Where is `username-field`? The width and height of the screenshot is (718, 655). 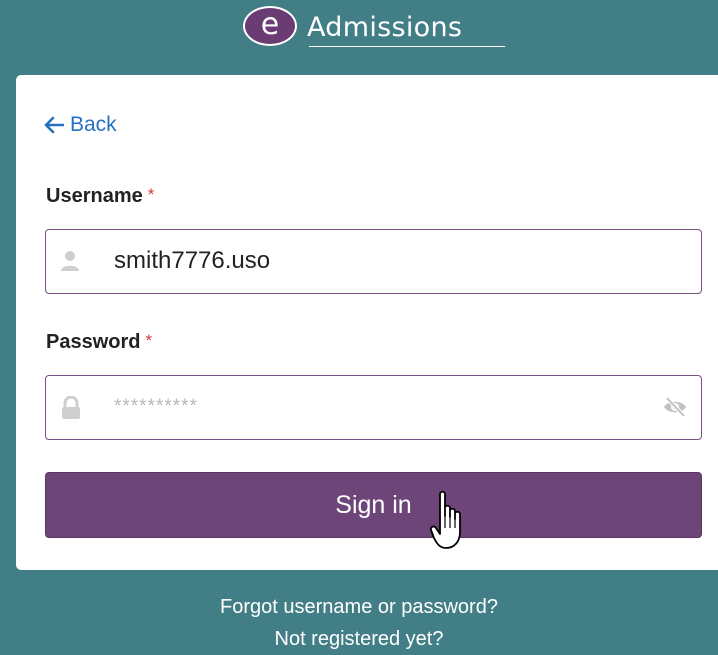 username-field is located at coordinates (373, 261).